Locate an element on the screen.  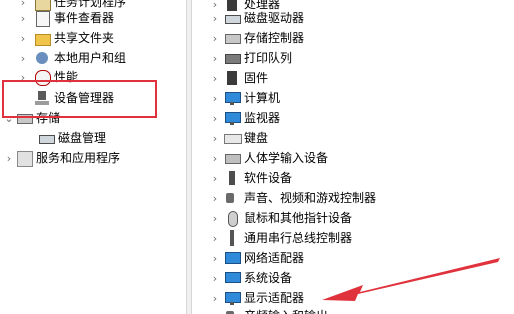
monitor-icon is located at coordinates (232, 118).